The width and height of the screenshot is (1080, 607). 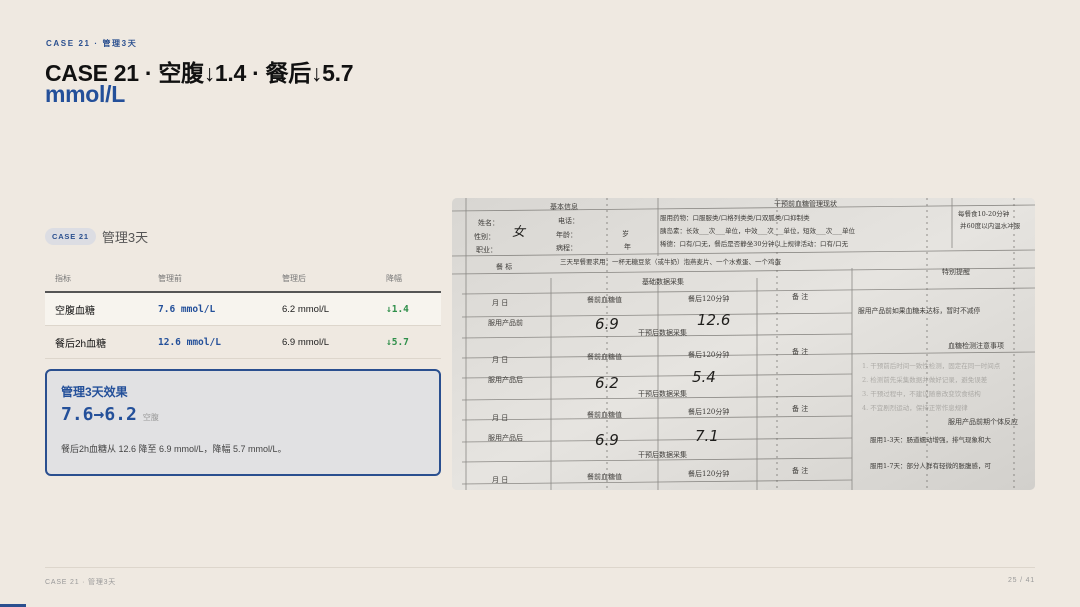 I want to click on footer-divider, so click(x=540, y=567).